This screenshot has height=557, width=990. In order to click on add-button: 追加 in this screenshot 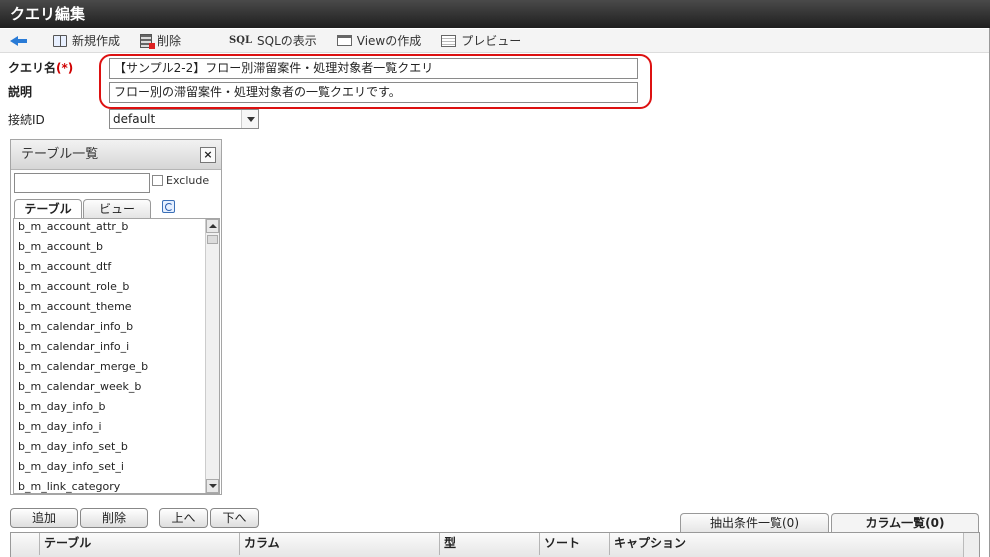, I will do `click(44, 518)`.